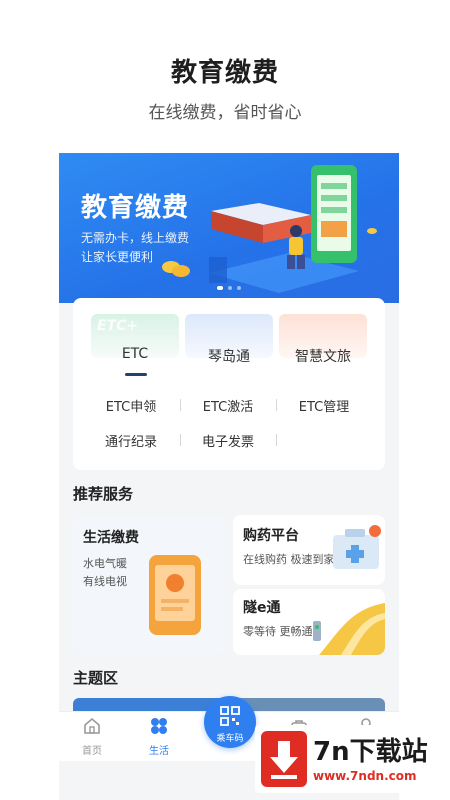 The height and width of the screenshot is (800, 450). I want to click on tabbar-home: 首页, so click(92, 736).